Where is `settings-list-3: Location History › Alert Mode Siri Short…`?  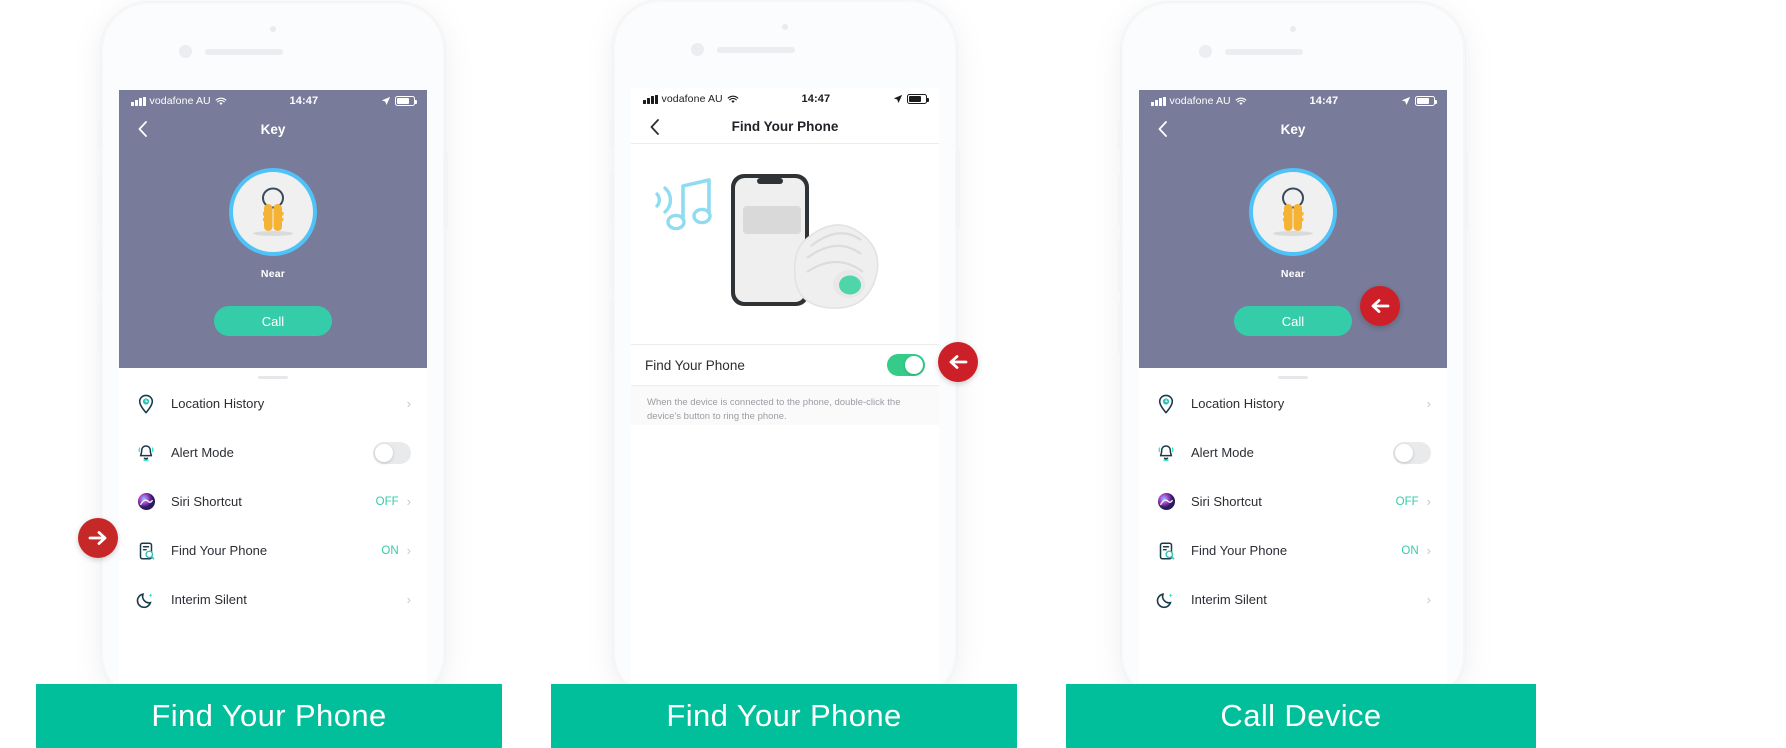
settings-list-3: Location History › Alert Mode Siri Short… is located at coordinates (1293, 496).